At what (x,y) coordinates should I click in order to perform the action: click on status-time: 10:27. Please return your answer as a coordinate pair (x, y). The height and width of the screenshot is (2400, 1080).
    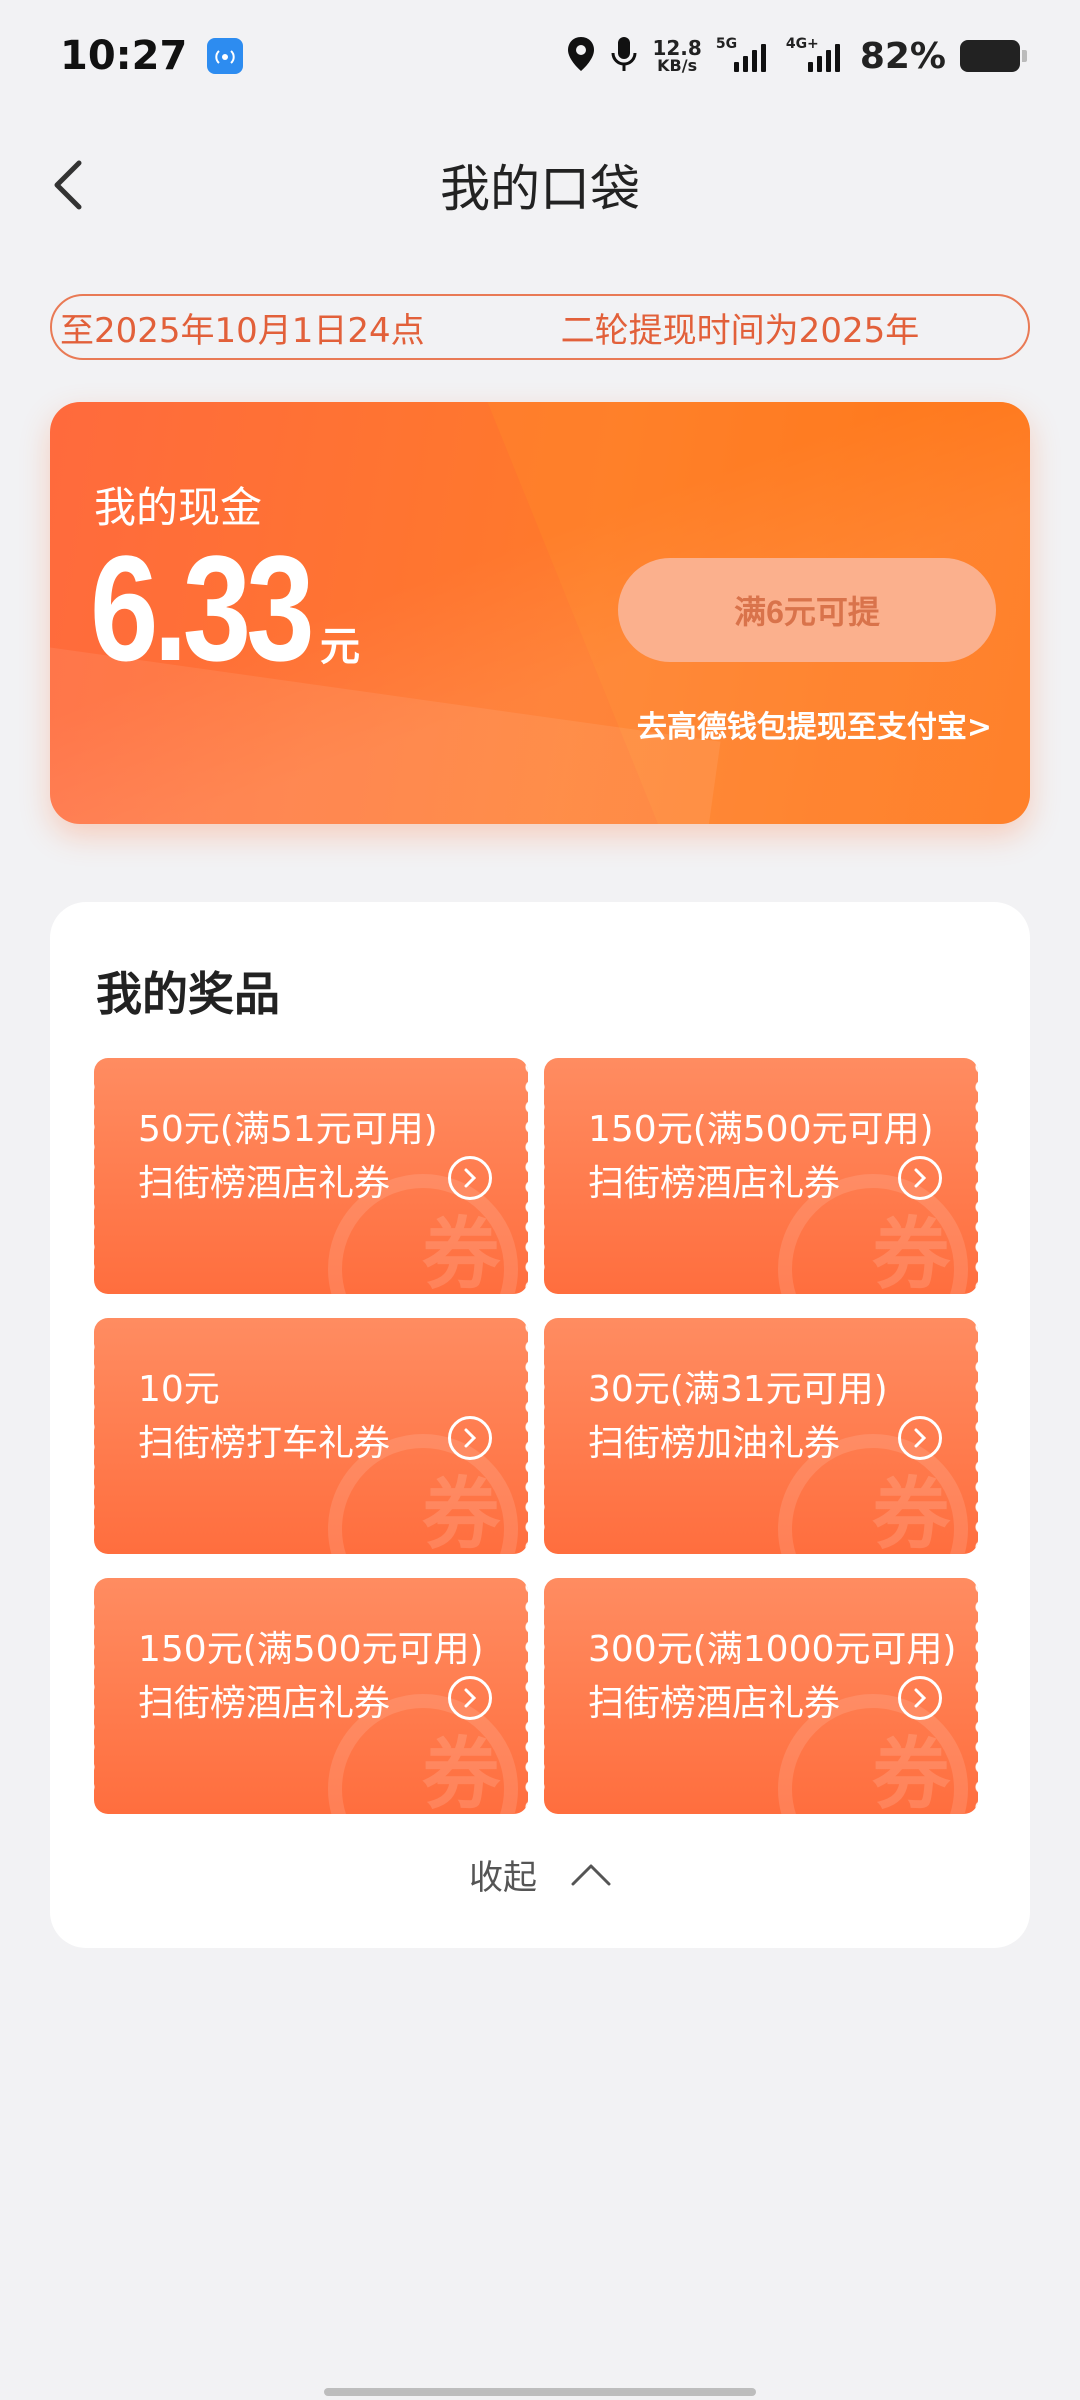
    Looking at the image, I should click on (124, 56).